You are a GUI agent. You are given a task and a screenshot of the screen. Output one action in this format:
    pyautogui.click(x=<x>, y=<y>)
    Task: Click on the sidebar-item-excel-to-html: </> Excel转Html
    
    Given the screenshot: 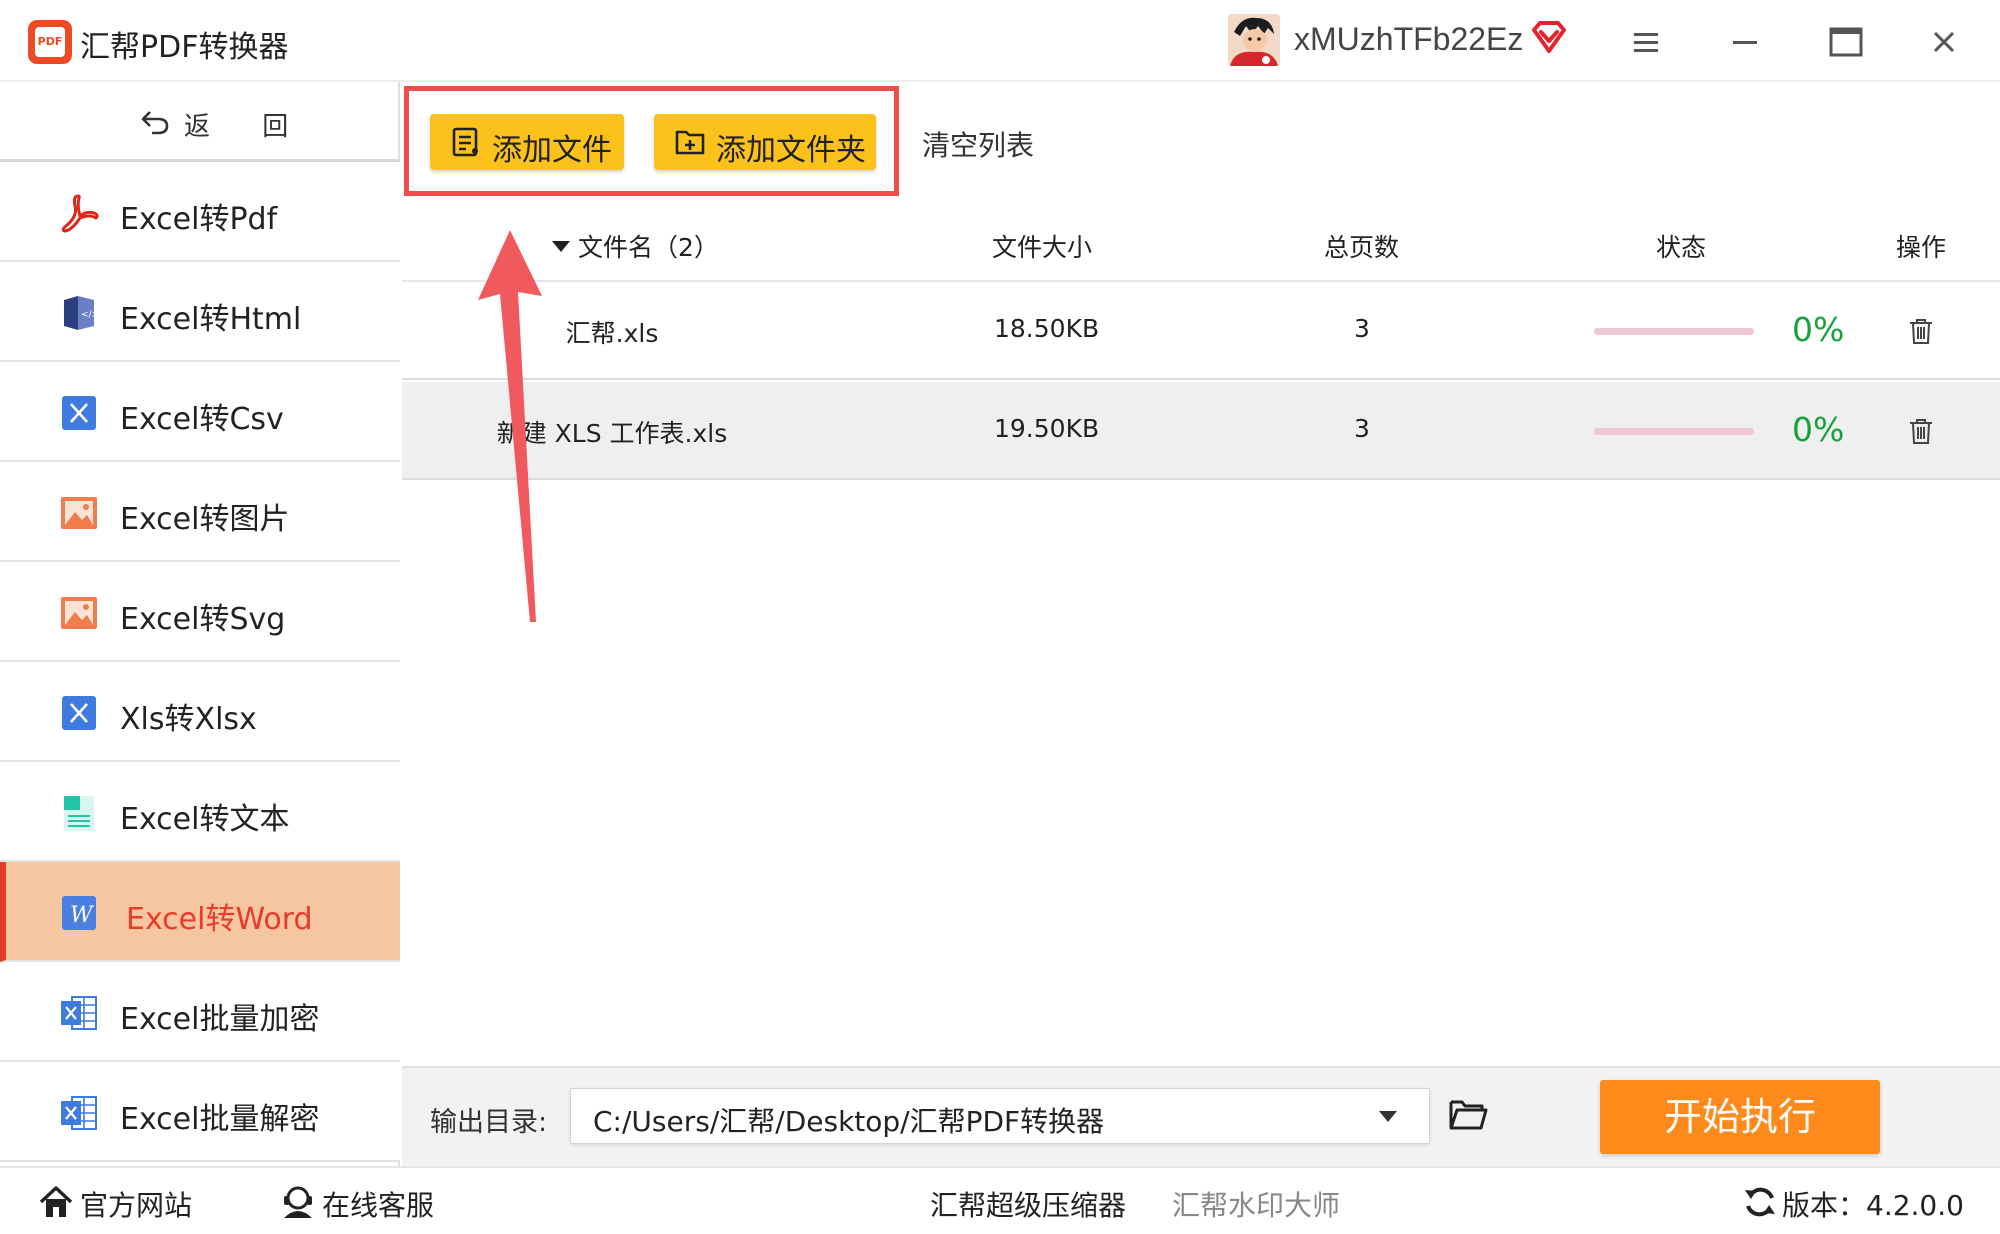 What is the action you would take?
    pyautogui.click(x=200, y=312)
    